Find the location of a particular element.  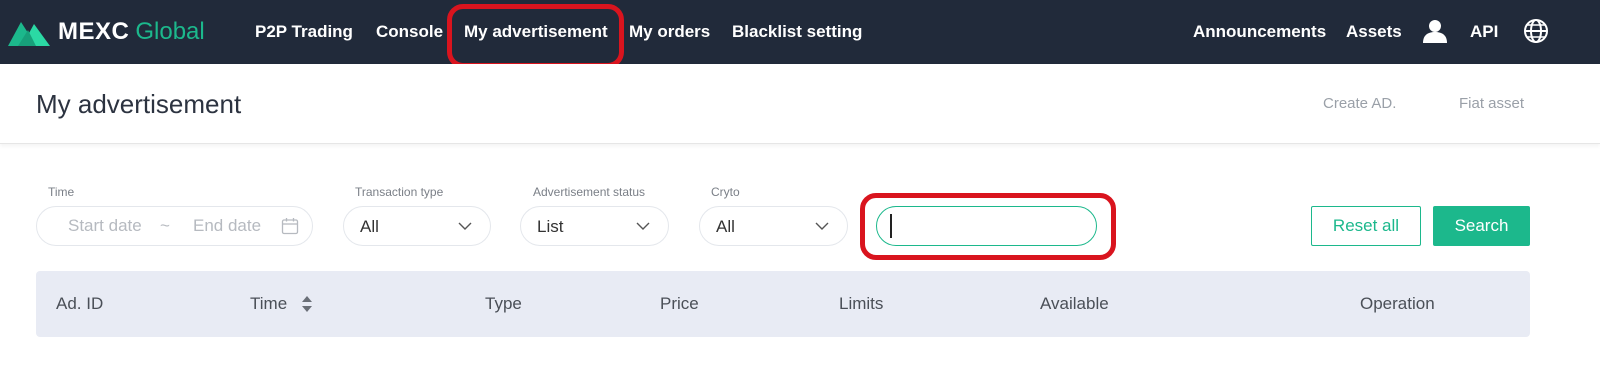

advertisement-status-value: List is located at coordinates (550, 226).